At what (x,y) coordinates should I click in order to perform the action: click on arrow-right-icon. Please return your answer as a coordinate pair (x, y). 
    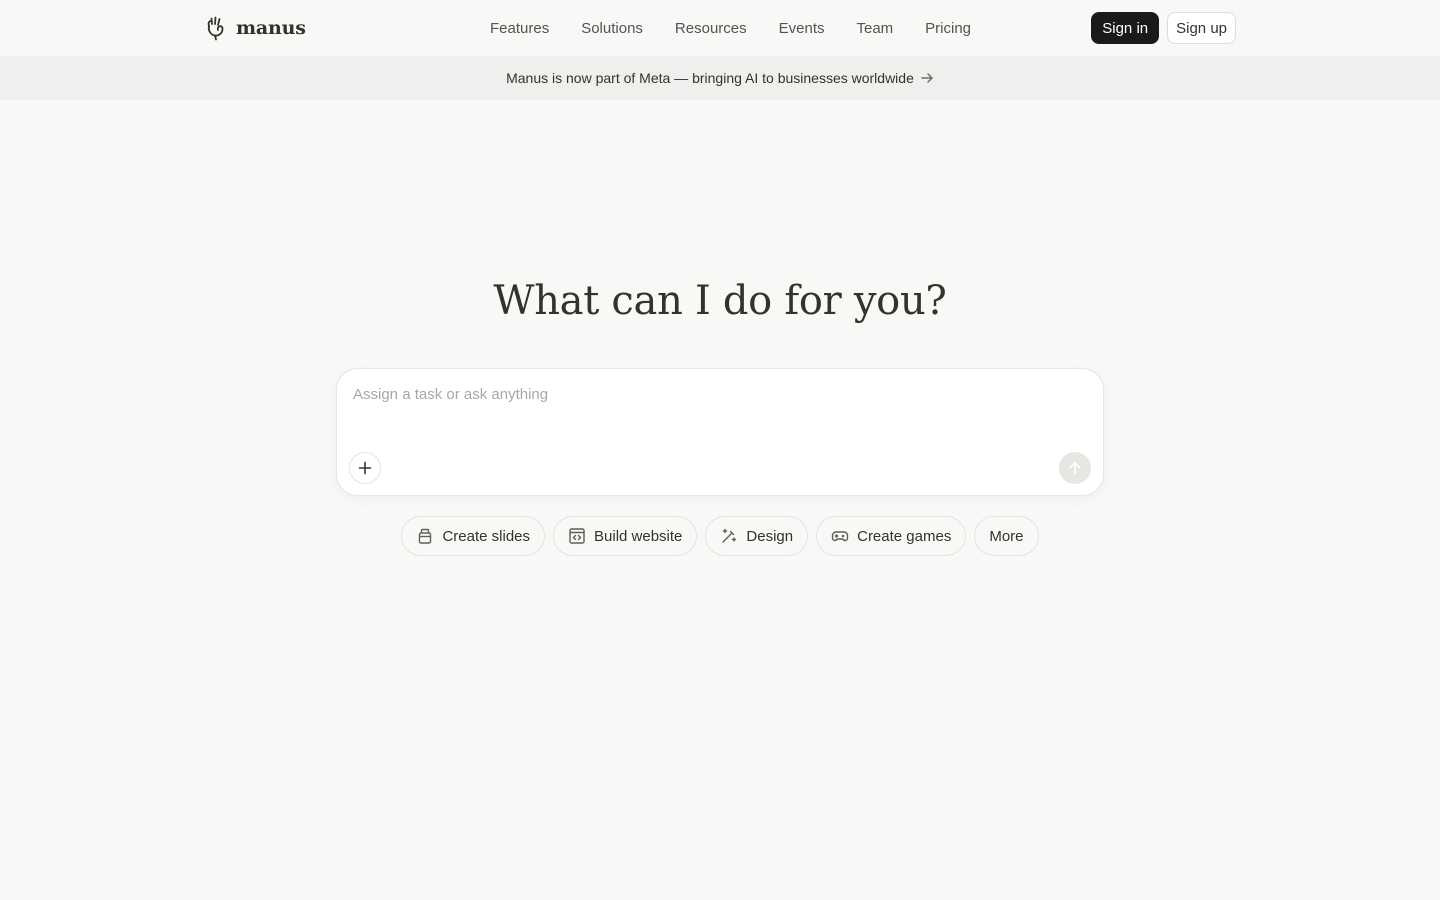
    Looking at the image, I should click on (927, 78).